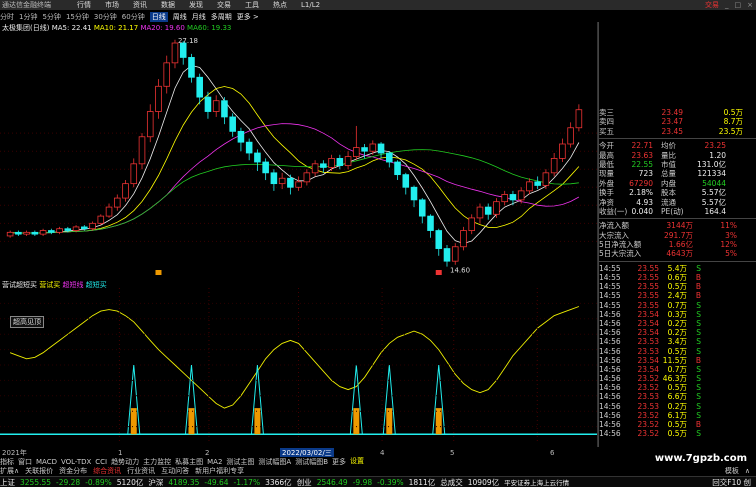 The height and width of the screenshot is (487, 756). What do you see at coordinates (648, 388) in the screenshot?
I see `tick-cell: 23.52` at bounding box center [648, 388].